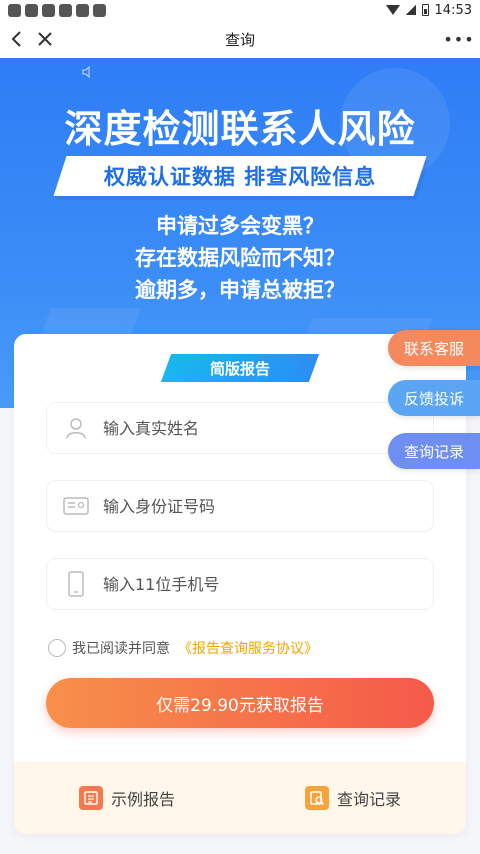  Describe the element at coordinates (90, 798) in the screenshot. I see `report-icon` at that location.